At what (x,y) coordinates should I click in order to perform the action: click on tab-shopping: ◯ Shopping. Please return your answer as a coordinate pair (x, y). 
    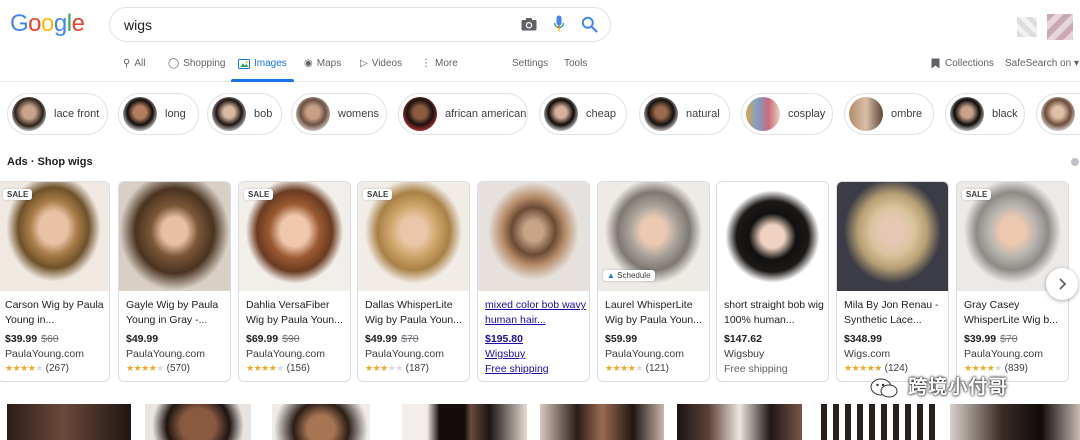
    Looking at the image, I should click on (196, 63).